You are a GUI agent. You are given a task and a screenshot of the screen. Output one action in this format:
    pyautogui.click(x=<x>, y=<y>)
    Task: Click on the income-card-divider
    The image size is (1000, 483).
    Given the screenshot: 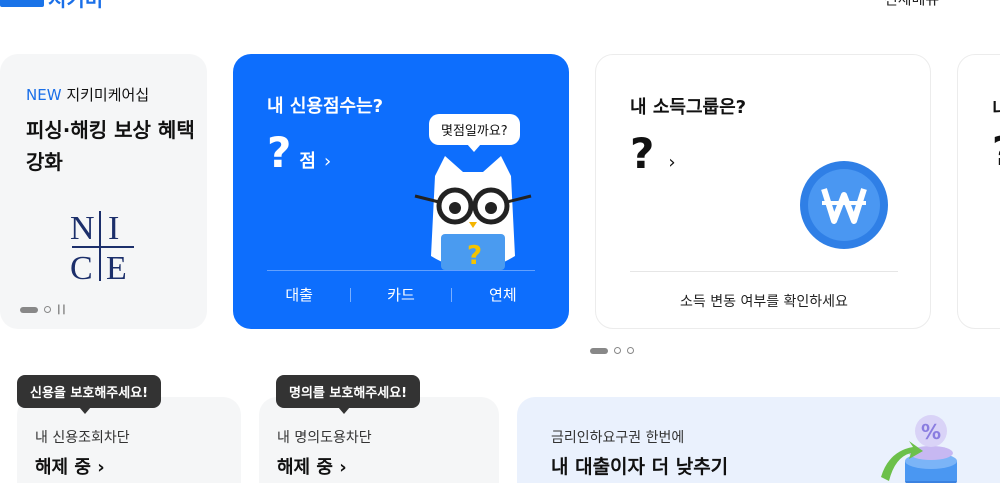 What is the action you would take?
    pyautogui.click(x=764, y=271)
    